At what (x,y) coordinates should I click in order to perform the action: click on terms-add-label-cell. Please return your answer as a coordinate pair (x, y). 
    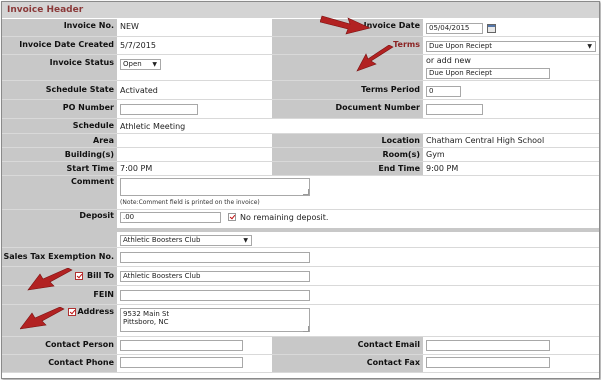
    Looking at the image, I should click on (347, 67).